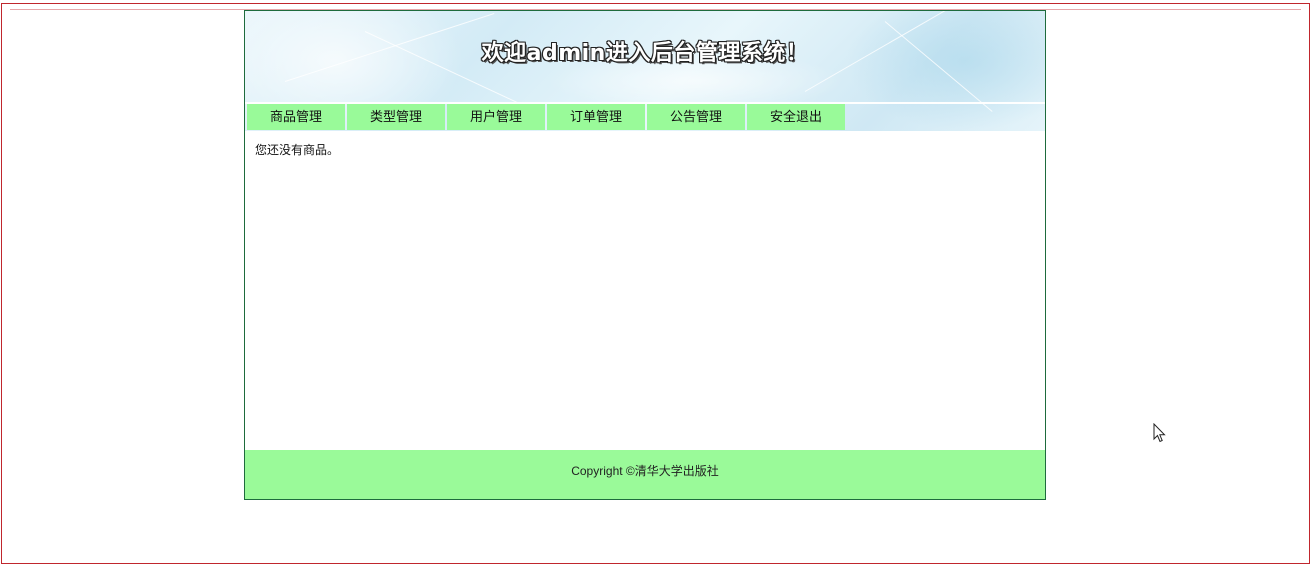  I want to click on nav-item-products: 商品管理, so click(296, 117).